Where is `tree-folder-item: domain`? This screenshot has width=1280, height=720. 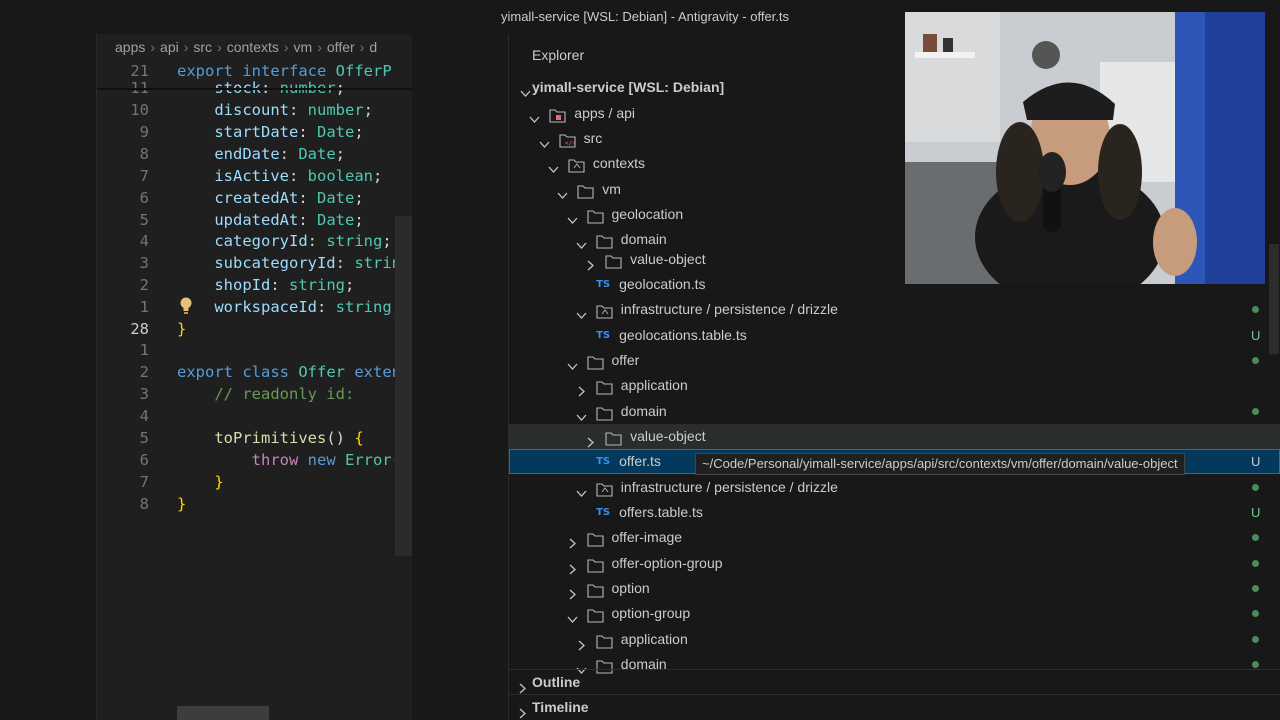 tree-folder-item: domain is located at coordinates (894, 411).